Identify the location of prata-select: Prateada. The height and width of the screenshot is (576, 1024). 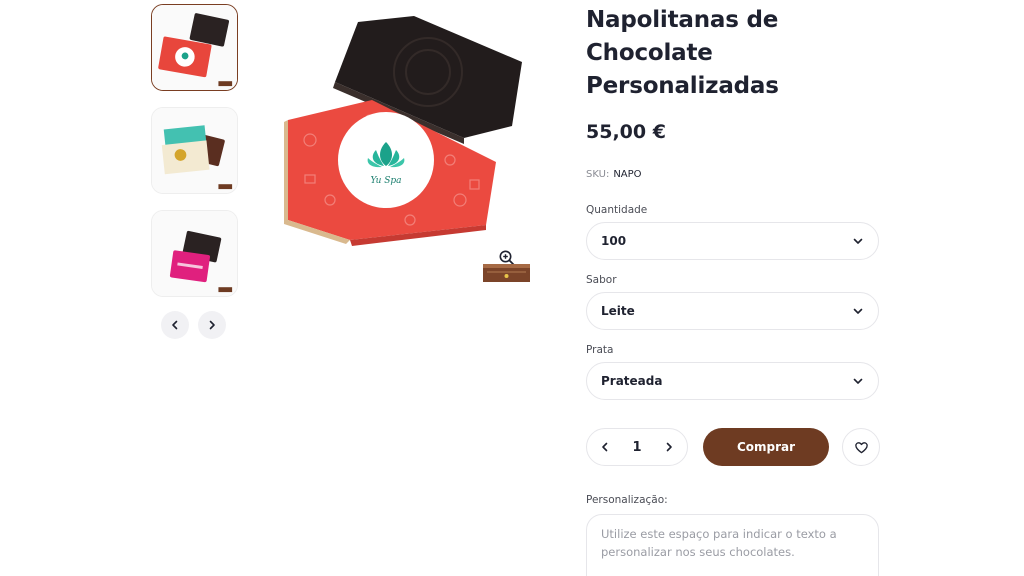
(732, 381).